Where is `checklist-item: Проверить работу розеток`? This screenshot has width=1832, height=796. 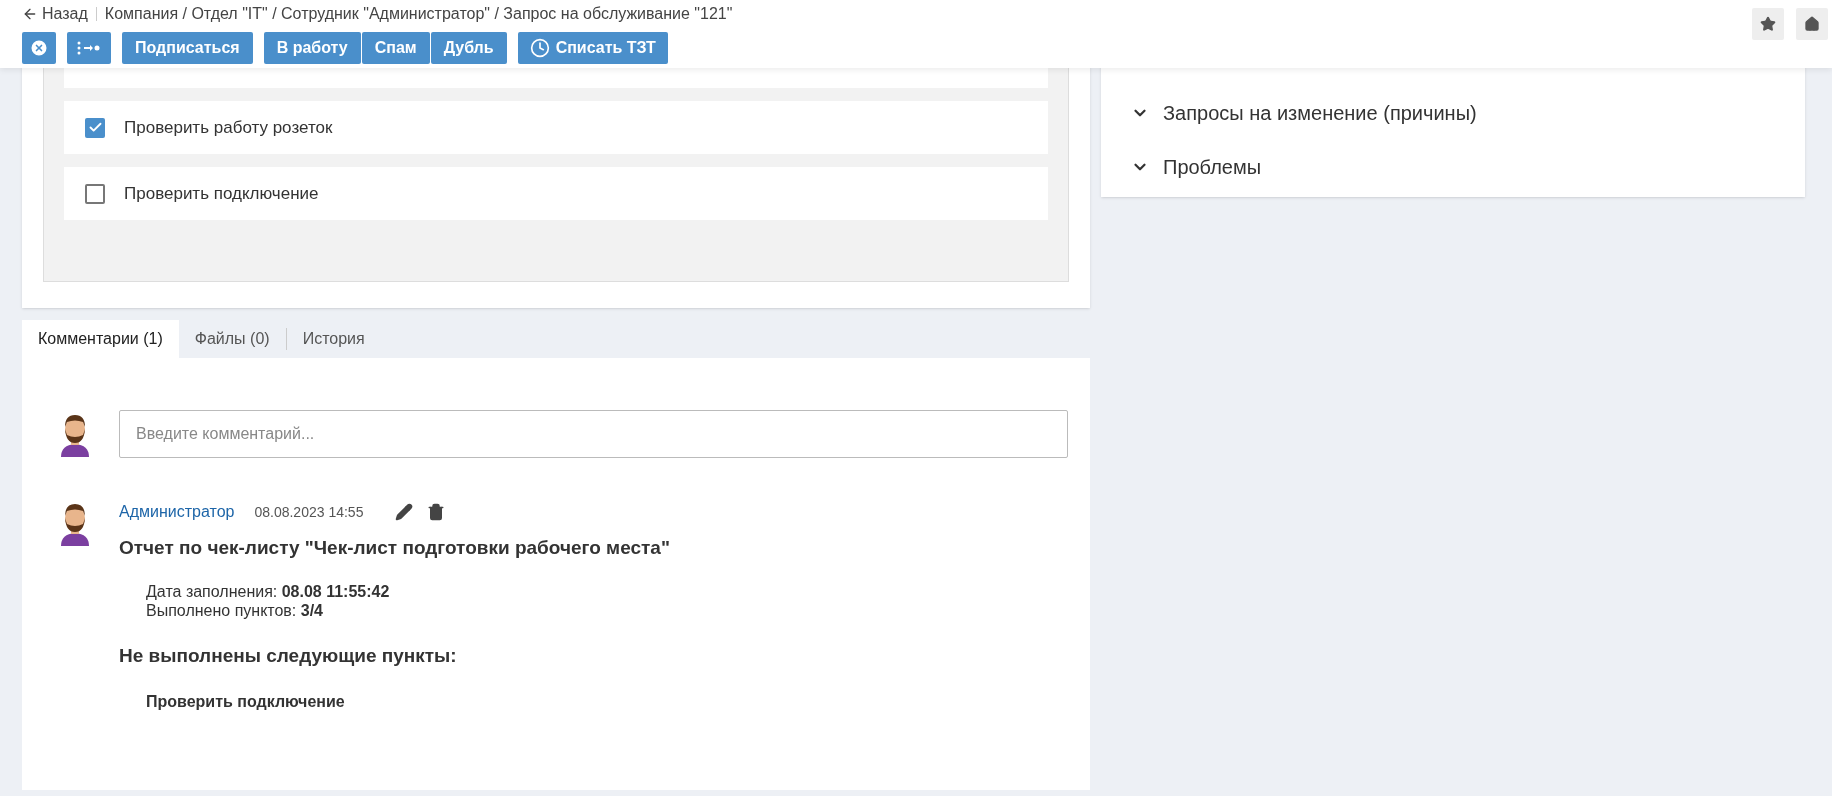 checklist-item: Проверить работу розеток is located at coordinates (556, 127).